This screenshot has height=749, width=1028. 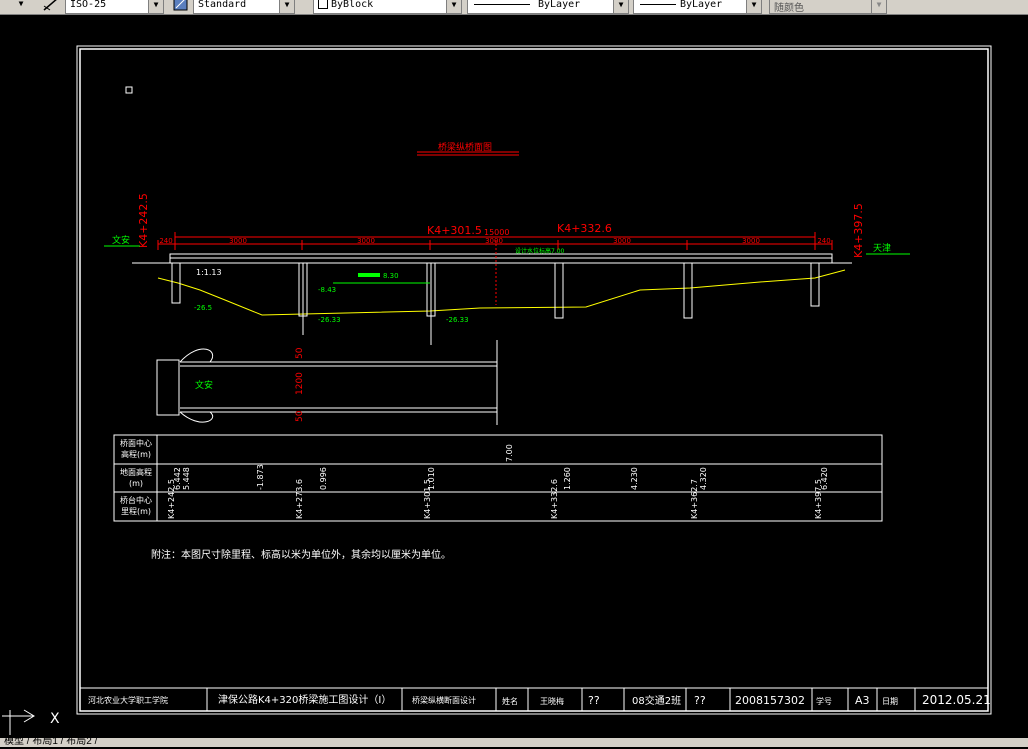 I want to click on elevation-label: -26.5, so click(x=203, y=308).